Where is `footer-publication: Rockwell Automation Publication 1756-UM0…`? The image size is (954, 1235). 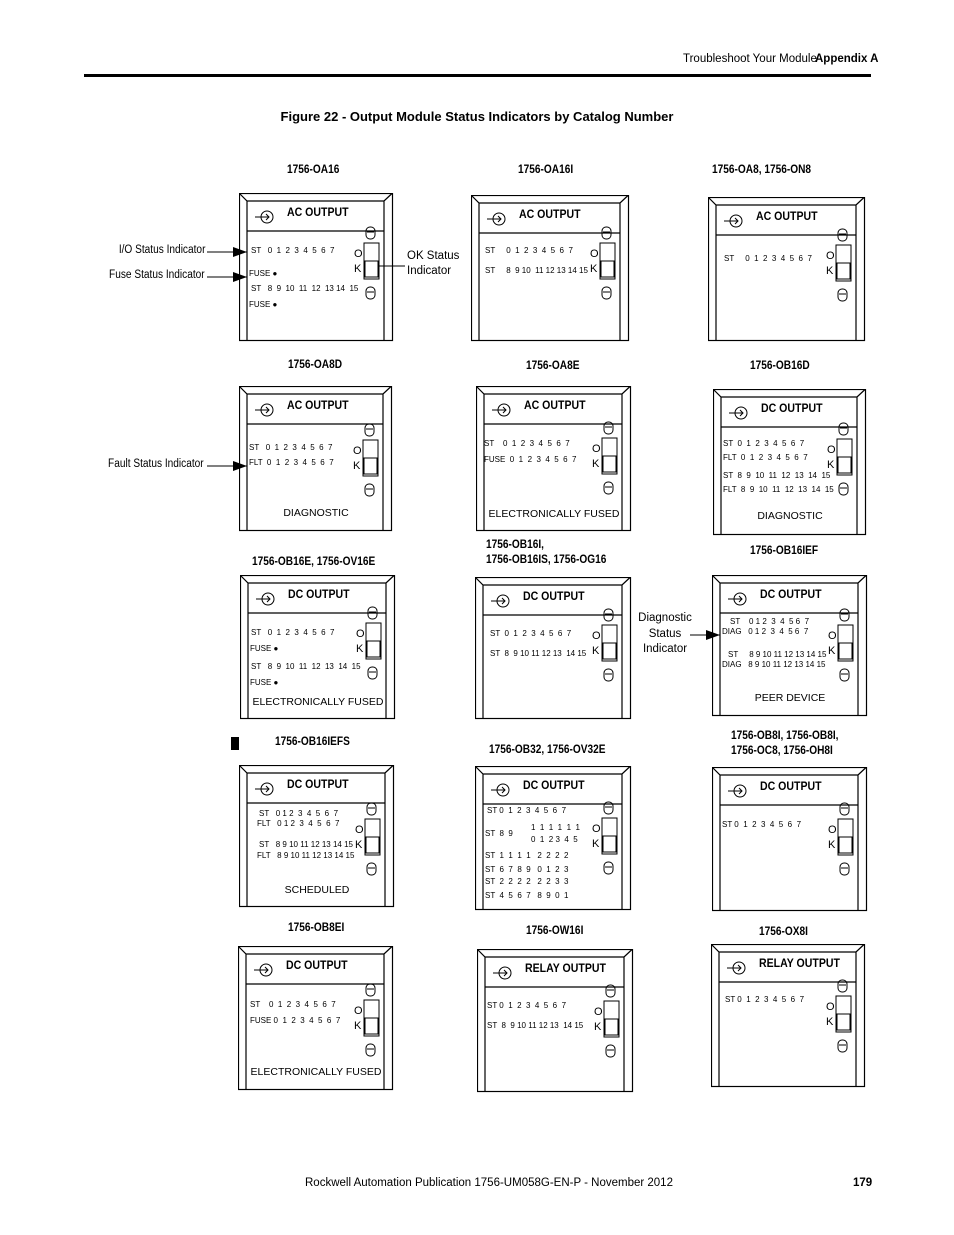 footer-publication: Rockwell Automation Publication 1756-UM0… is located at coordinates (489, 1183).